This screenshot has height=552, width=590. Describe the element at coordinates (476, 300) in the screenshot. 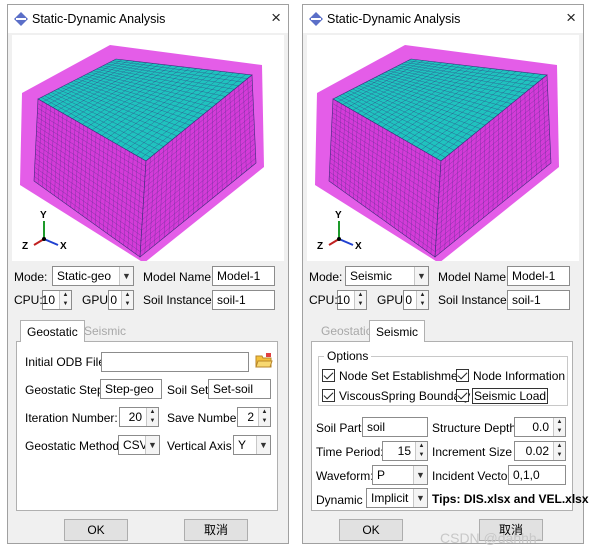

I see `soil-instance-label: Soil Instance :` at that location.